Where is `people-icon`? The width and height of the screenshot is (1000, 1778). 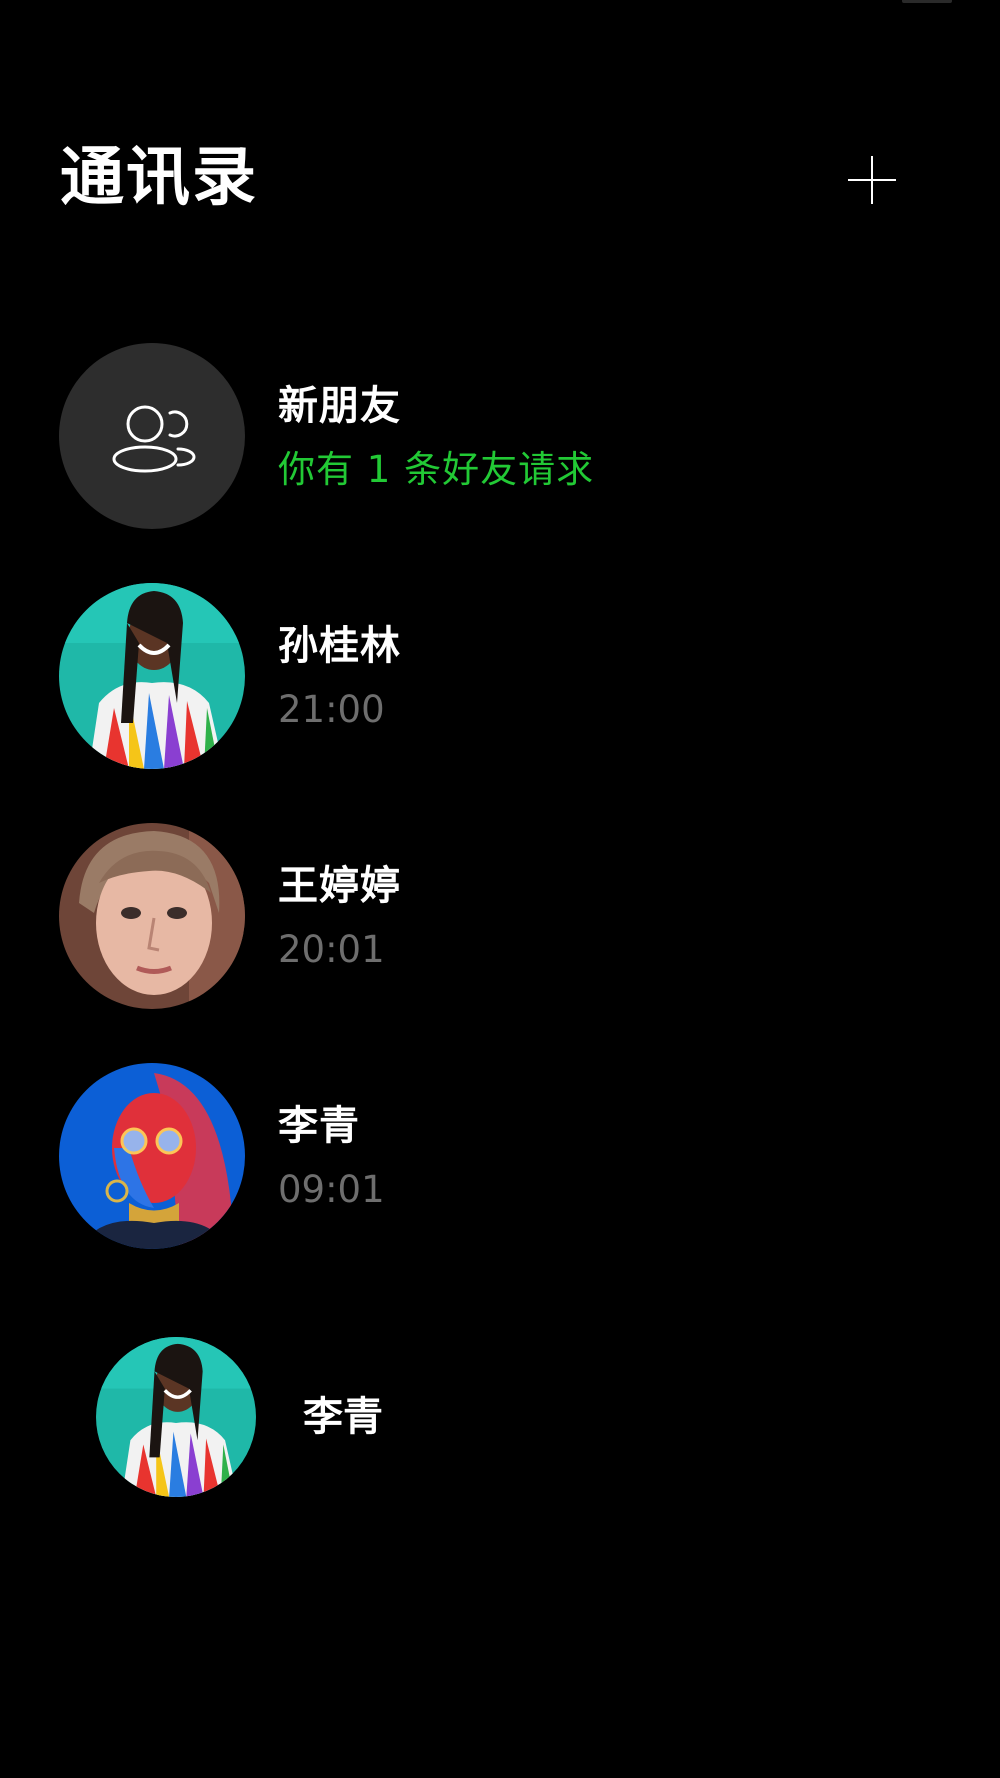 people-icon is located at coordinates (152, 436).